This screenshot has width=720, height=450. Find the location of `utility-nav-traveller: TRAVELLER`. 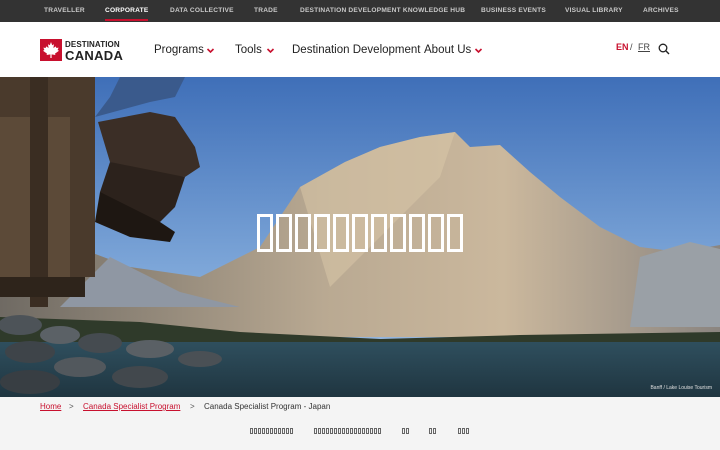

utility-nav-traveller: TRAVELLER is located at coordinates (64, 11).